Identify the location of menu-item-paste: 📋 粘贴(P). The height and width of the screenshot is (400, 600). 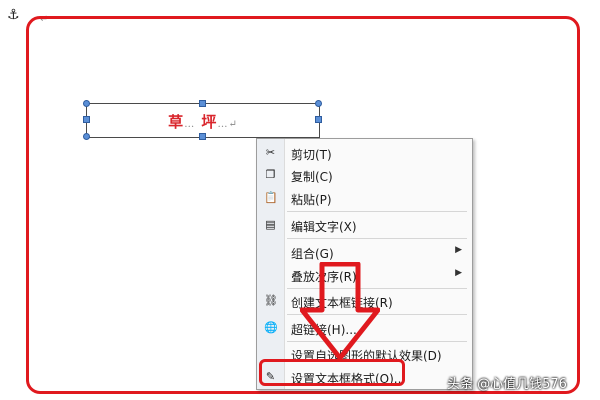
(364, 198).